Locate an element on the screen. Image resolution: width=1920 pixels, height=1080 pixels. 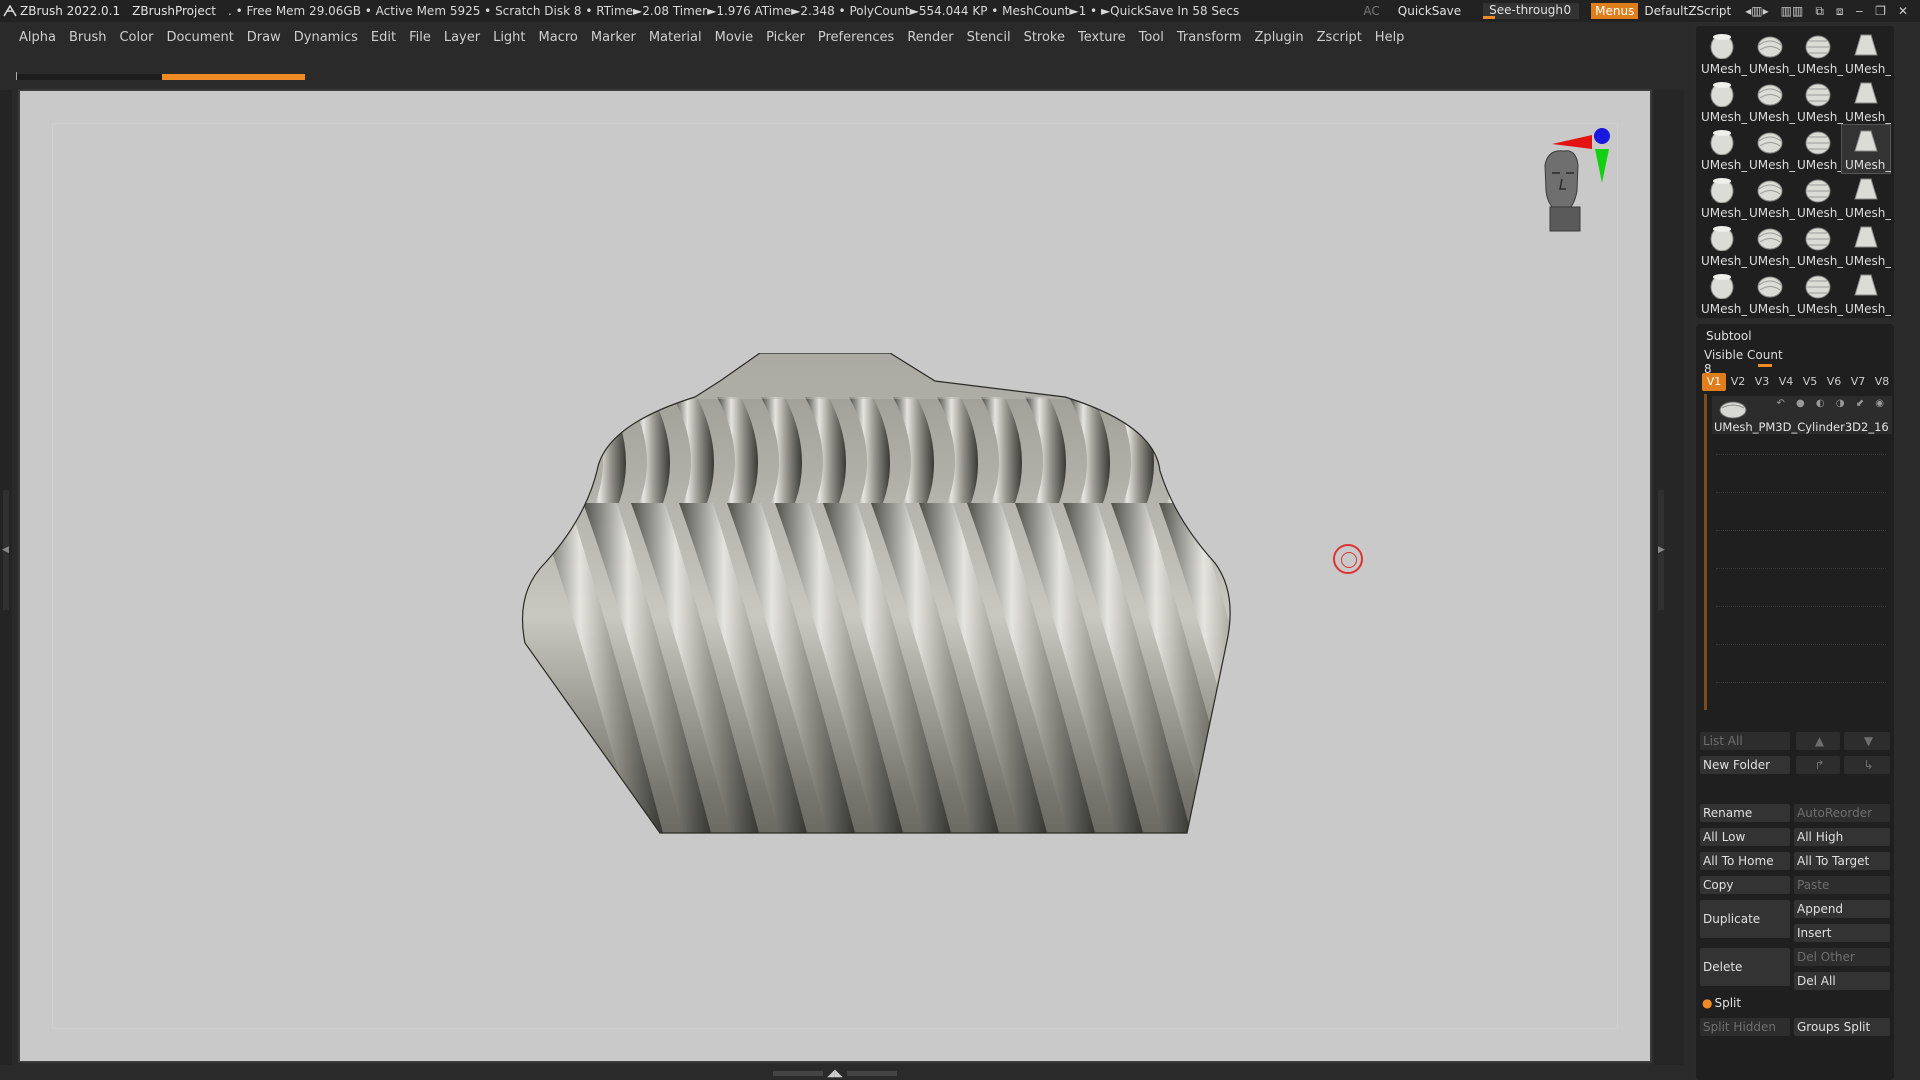
copy-button: Copy is located at coordinates (1745, 885).